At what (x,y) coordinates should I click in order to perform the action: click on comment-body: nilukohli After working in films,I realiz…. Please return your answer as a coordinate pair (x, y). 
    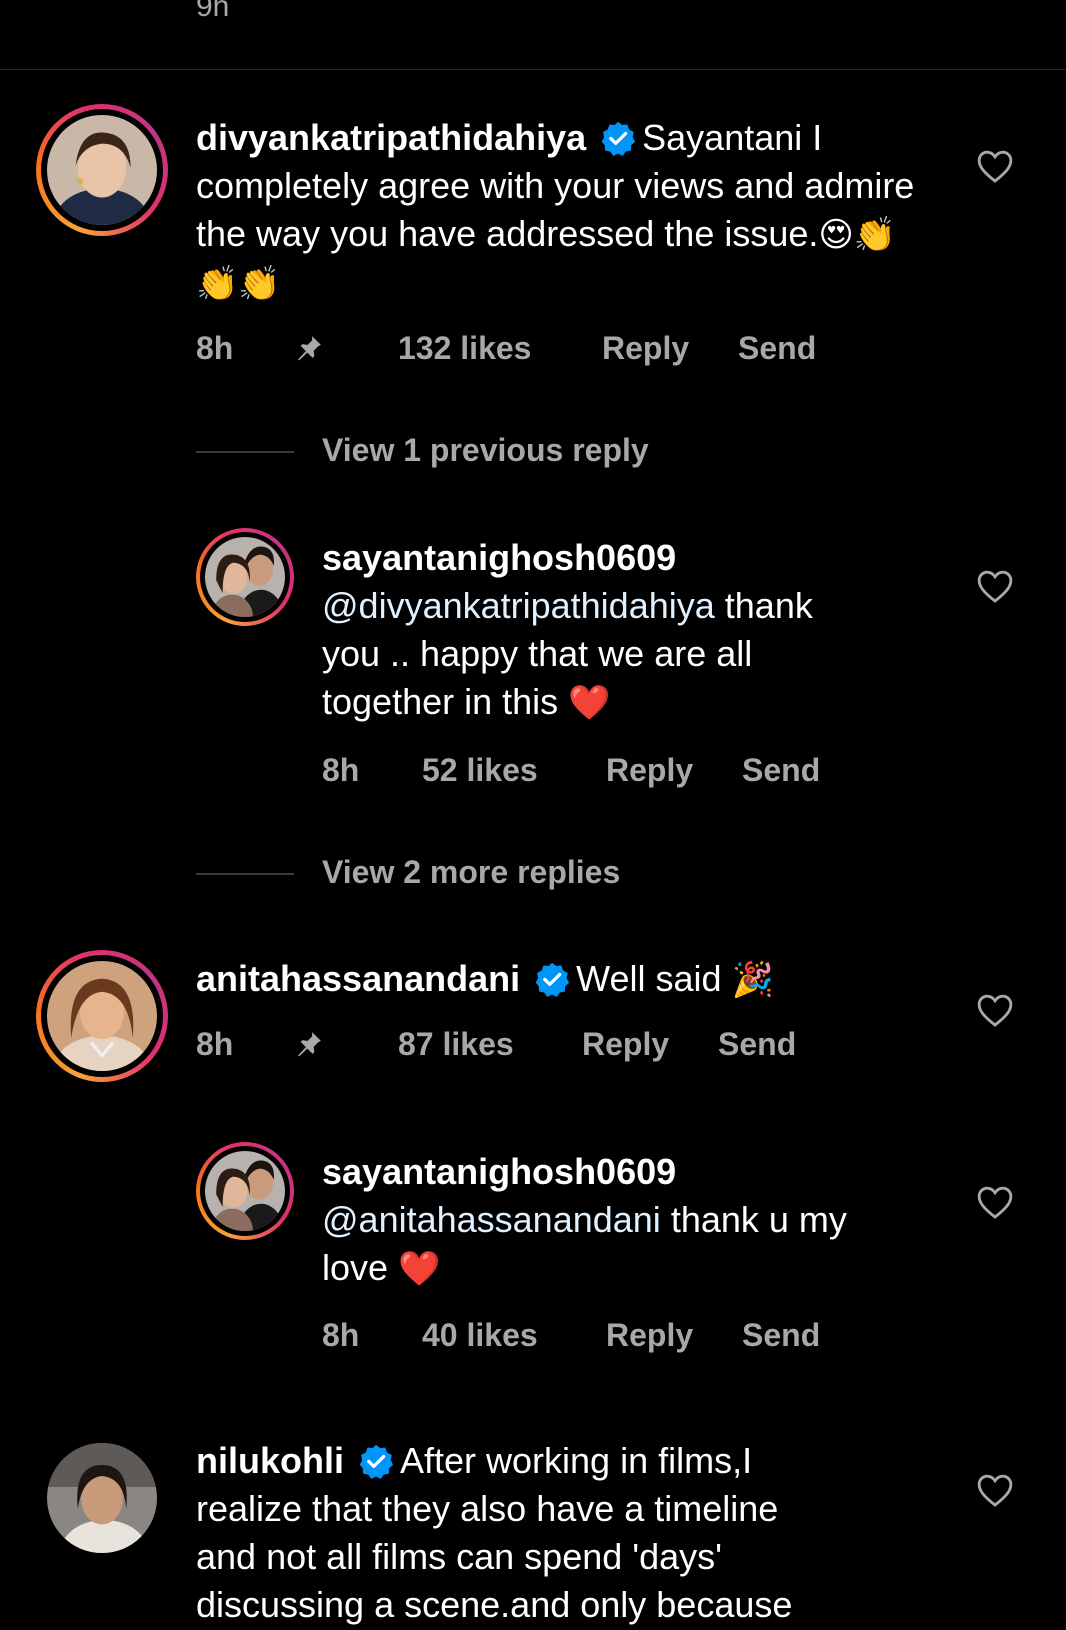
    Looking at the image, I should click on (566, 1533).